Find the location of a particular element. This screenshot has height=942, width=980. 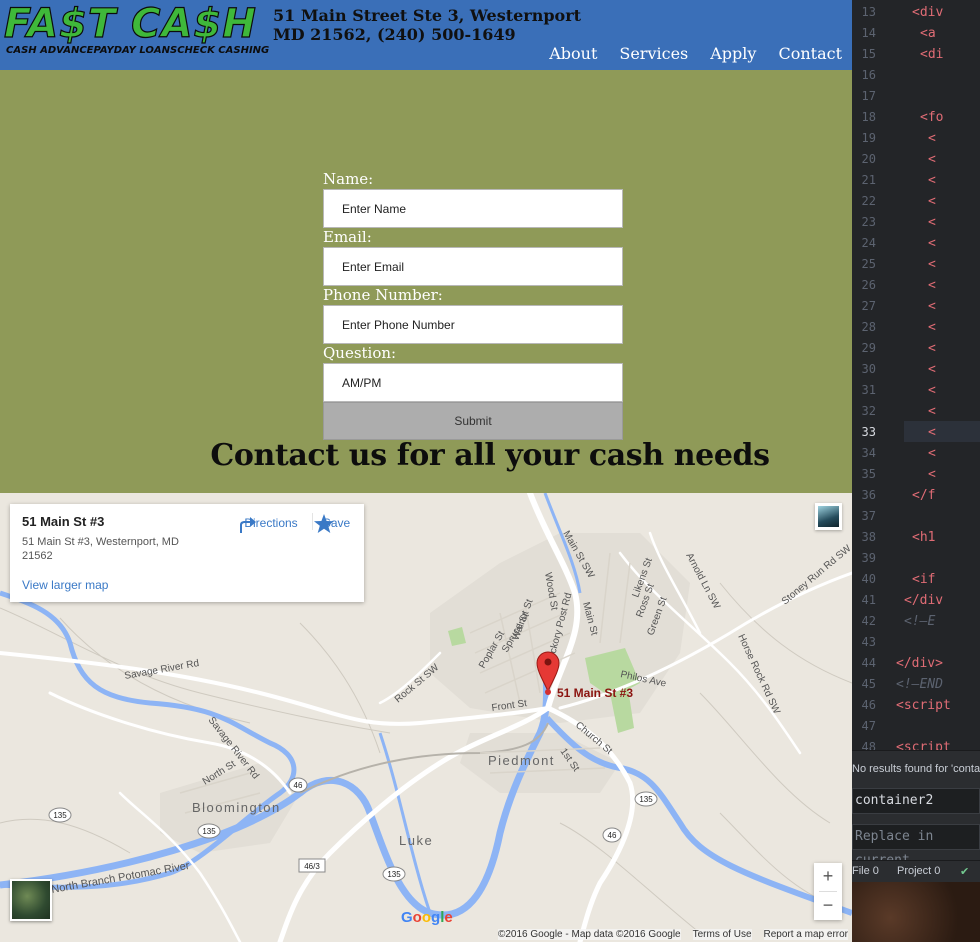

code-line: 37 is located at coordinates (916, 516).